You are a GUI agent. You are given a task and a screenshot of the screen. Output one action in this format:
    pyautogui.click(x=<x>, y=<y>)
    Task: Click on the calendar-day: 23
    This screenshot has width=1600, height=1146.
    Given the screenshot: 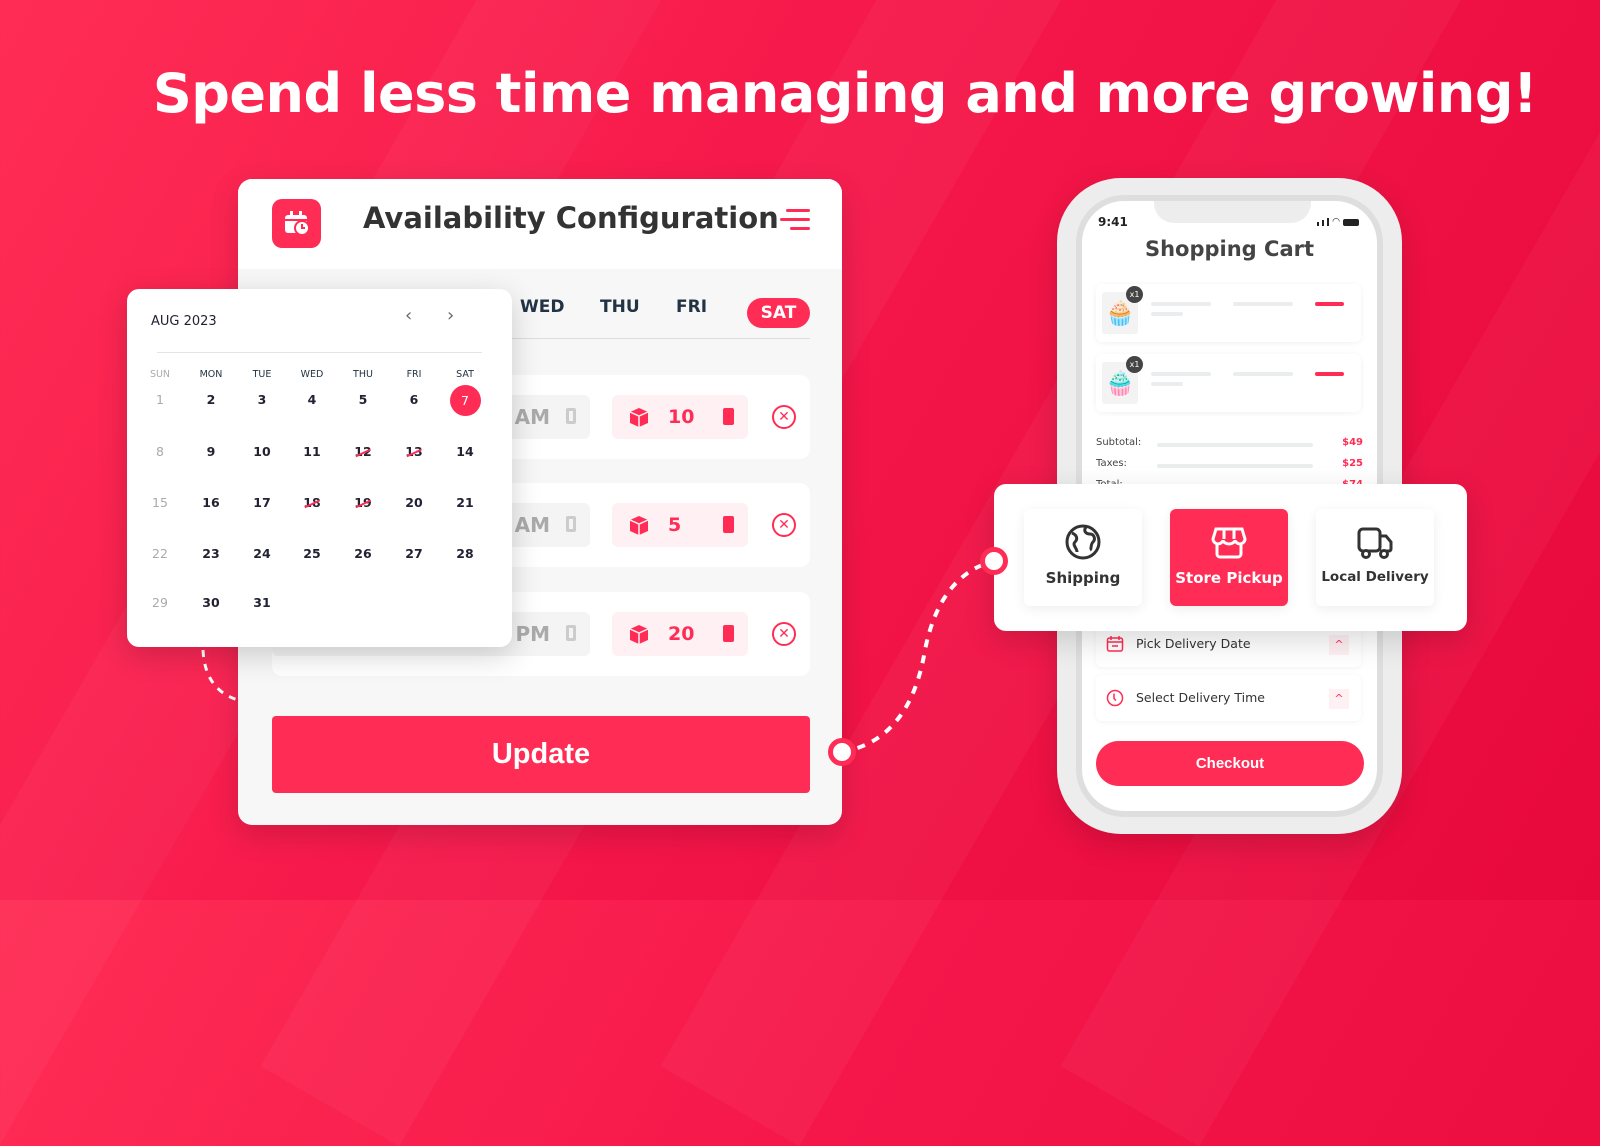 What is the action you would take?
    pyautogui.click(x=211, y=554)
    